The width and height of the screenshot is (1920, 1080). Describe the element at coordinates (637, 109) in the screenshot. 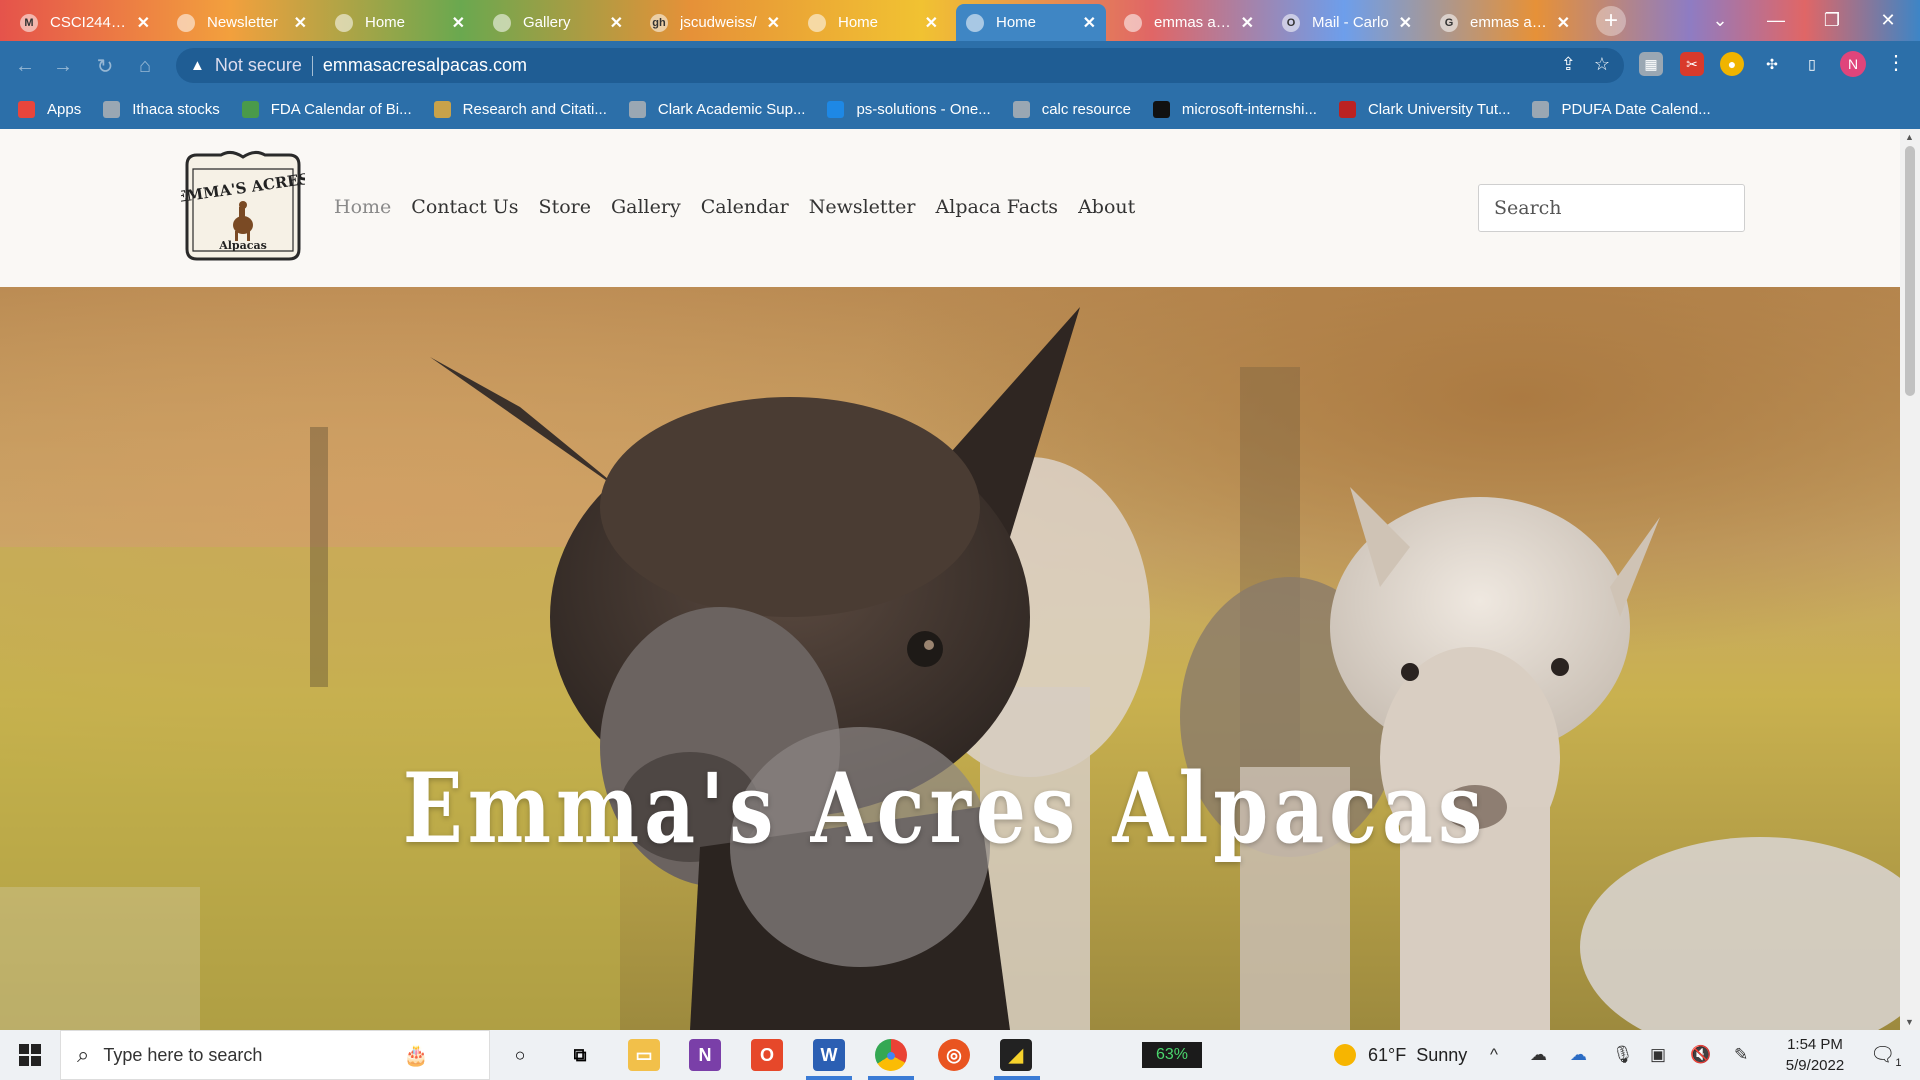

I see `globe-icon` at that location.